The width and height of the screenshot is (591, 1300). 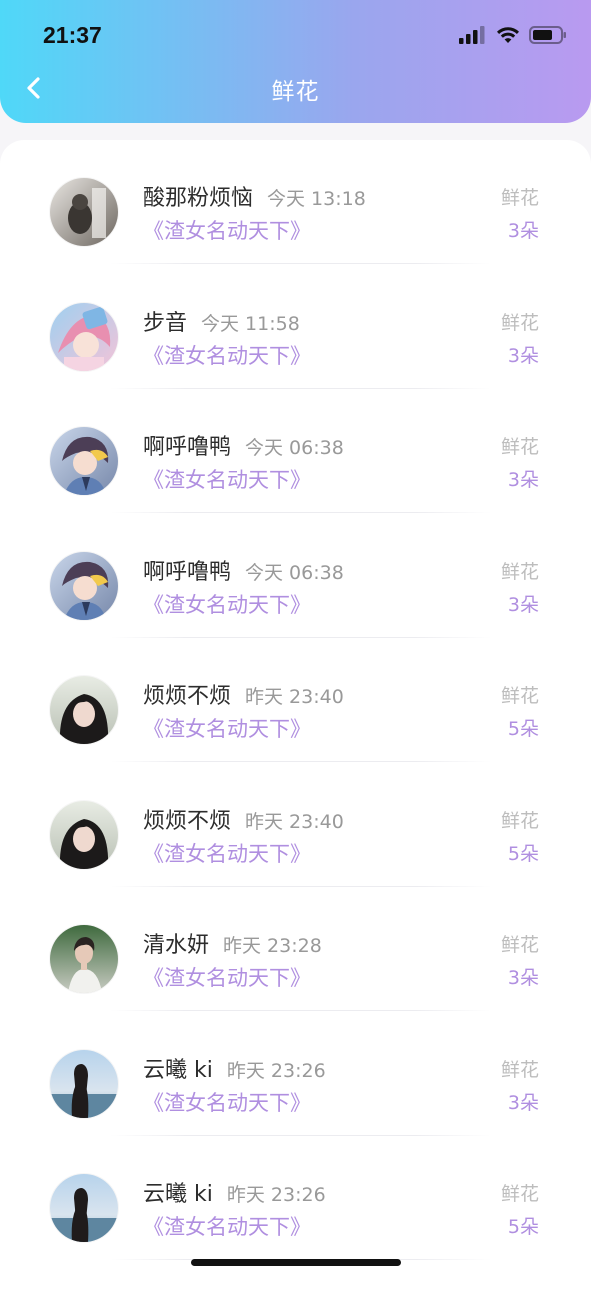 What do you see at coordinates (508, 35) in the screenshot?
I see `wifi-icon` at bounding box center [508, 35].